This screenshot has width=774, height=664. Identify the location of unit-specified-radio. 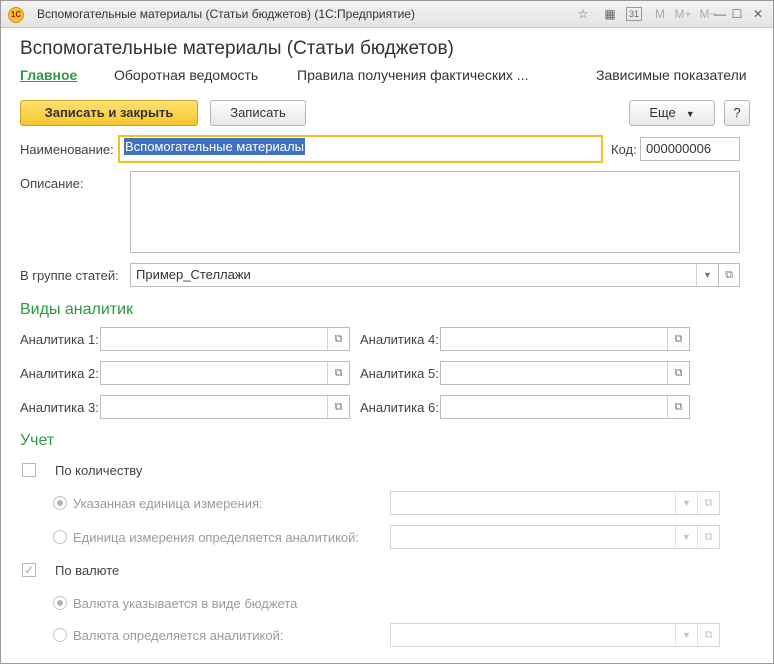
(60, 503).